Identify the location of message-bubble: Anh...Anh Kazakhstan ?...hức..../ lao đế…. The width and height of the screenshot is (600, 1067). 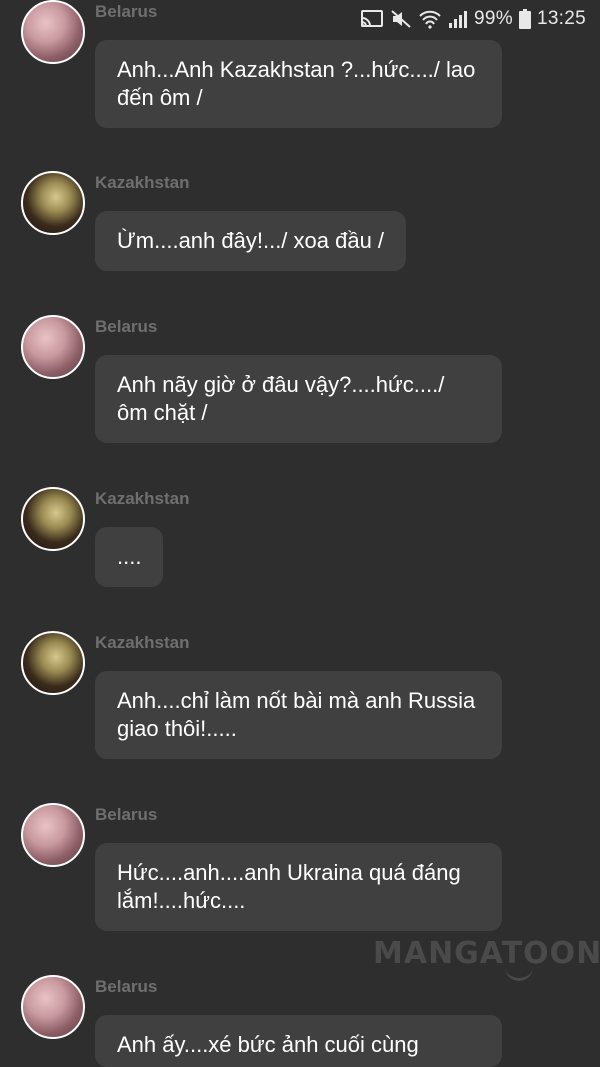
(298, 84).